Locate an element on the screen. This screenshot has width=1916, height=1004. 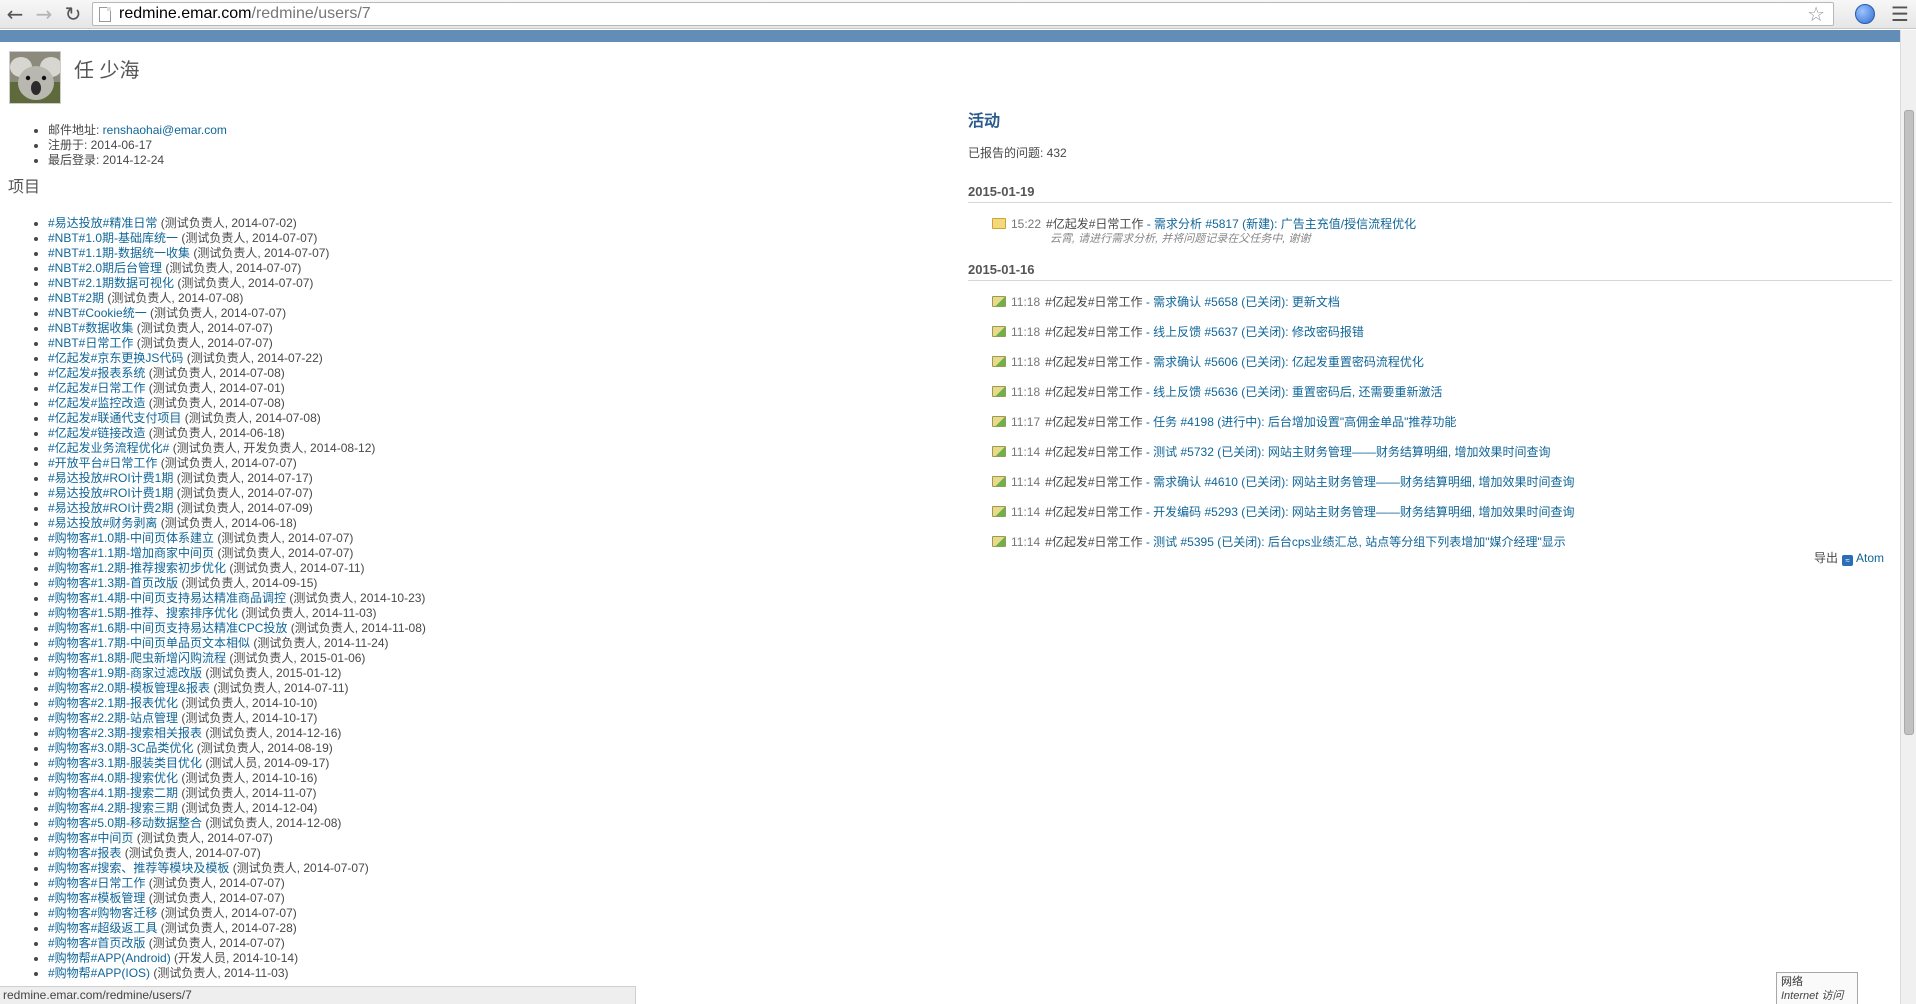
vertical-scrollbar is located at coordinates (1908, 517).